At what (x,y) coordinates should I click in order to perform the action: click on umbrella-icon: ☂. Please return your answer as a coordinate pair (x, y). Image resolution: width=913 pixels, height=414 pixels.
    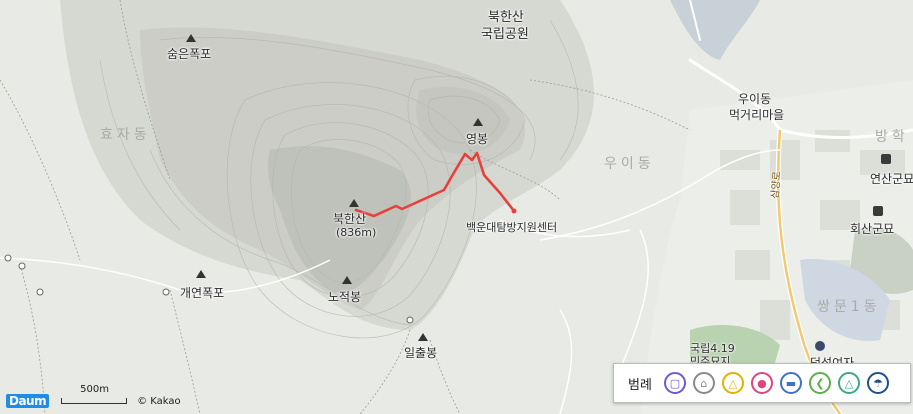
    Looking at the image, I should click on (877, 383).